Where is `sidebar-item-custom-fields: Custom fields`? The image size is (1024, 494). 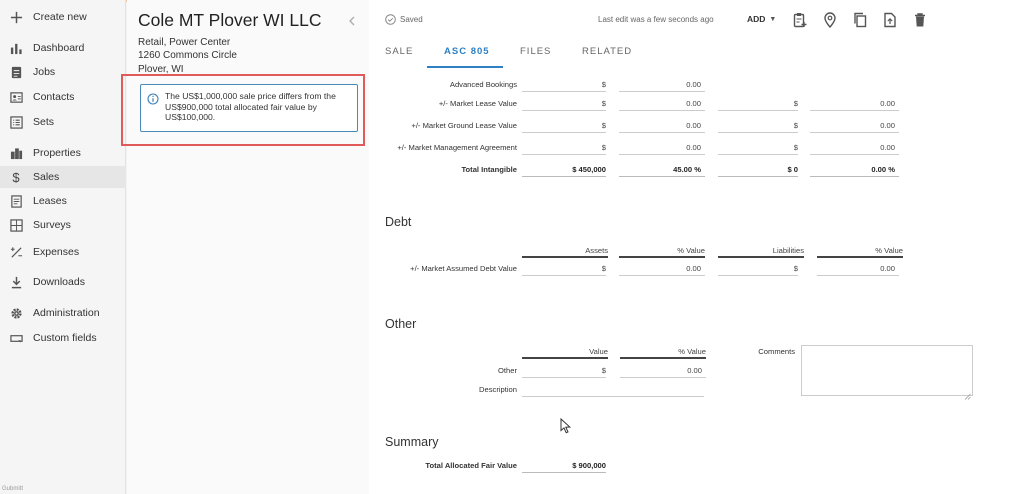 sidebar-item-custom-fields: Custom fields is located at coordinates (63, 338).